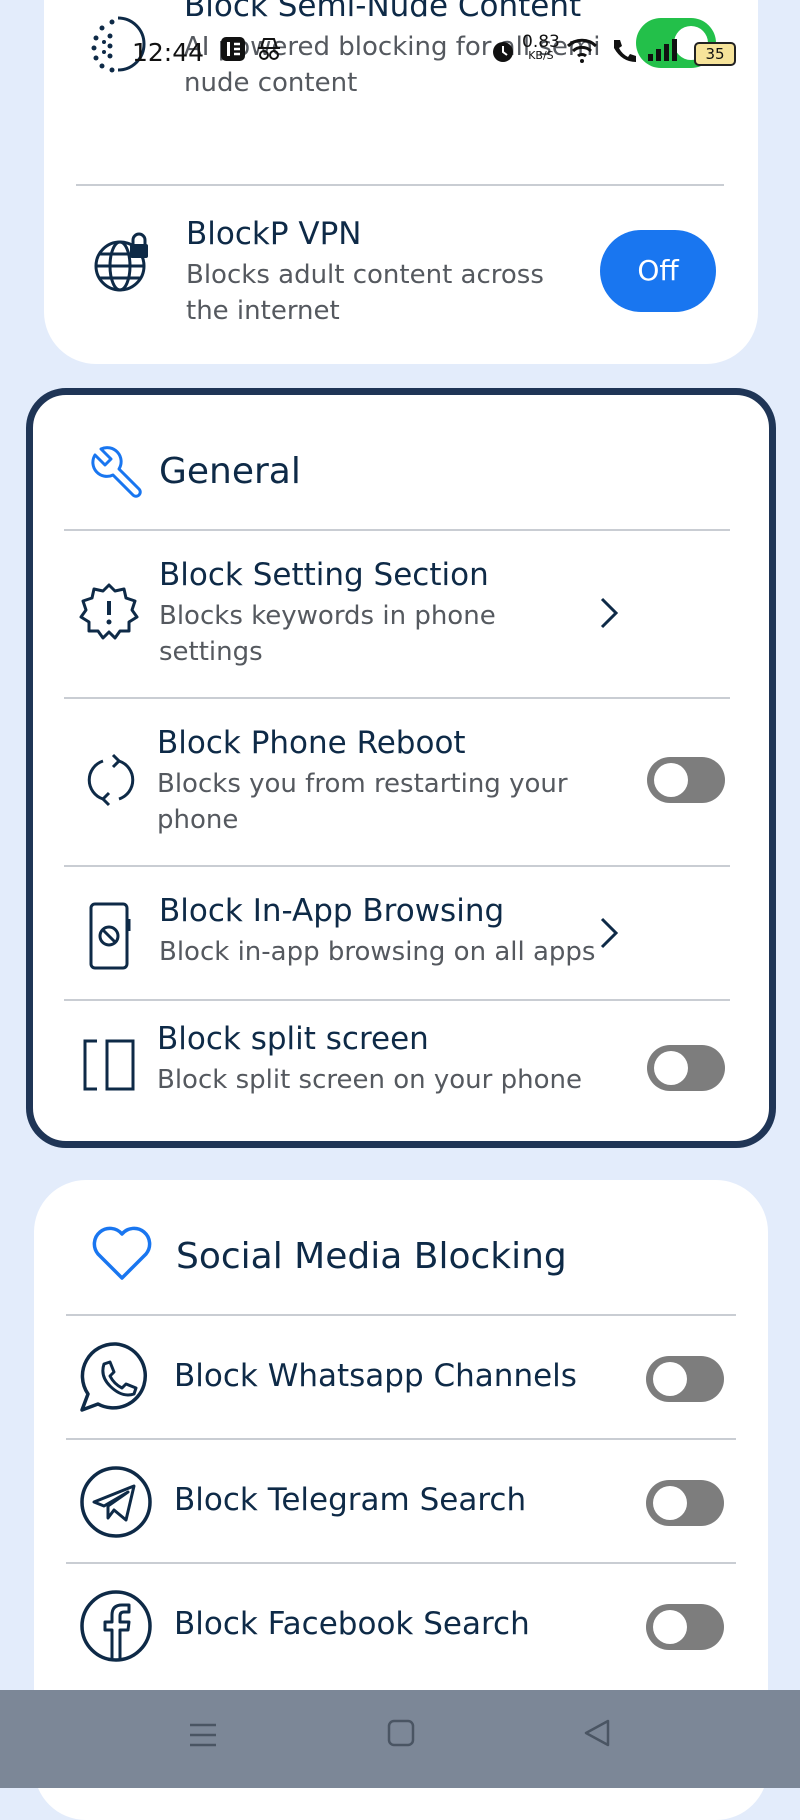  Describe the element at coordinates (116, 1502) in the screenshot. I see `telegram-icon` at that location.